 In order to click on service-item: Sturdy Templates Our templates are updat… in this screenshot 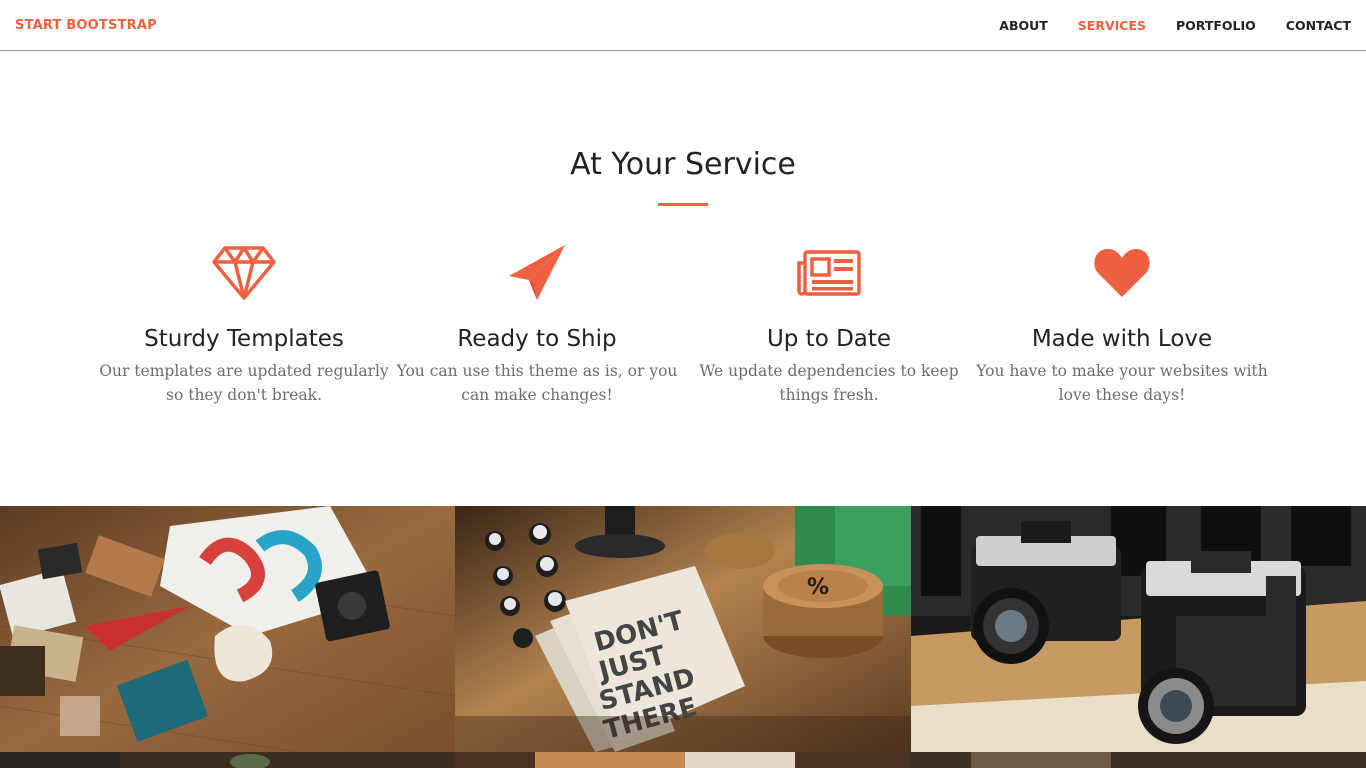, I will do `click(244, 324)`.